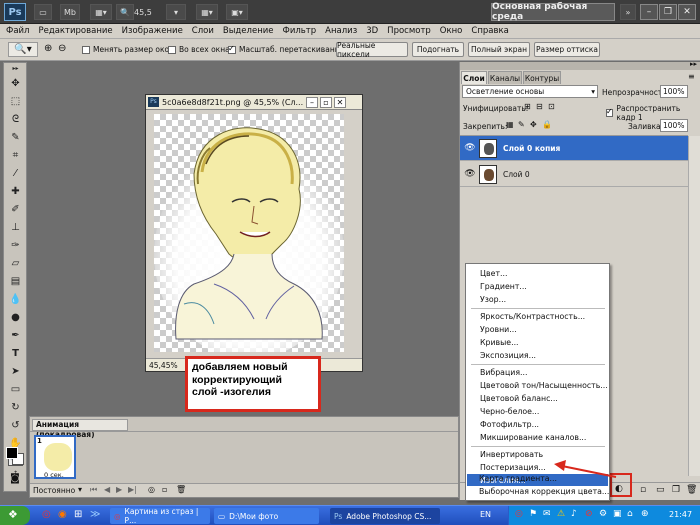  What do you see at coordinates (107, 489) in the screenshot?
I see `previous-frame-icon: ◀` at bounding box center [107, 489].